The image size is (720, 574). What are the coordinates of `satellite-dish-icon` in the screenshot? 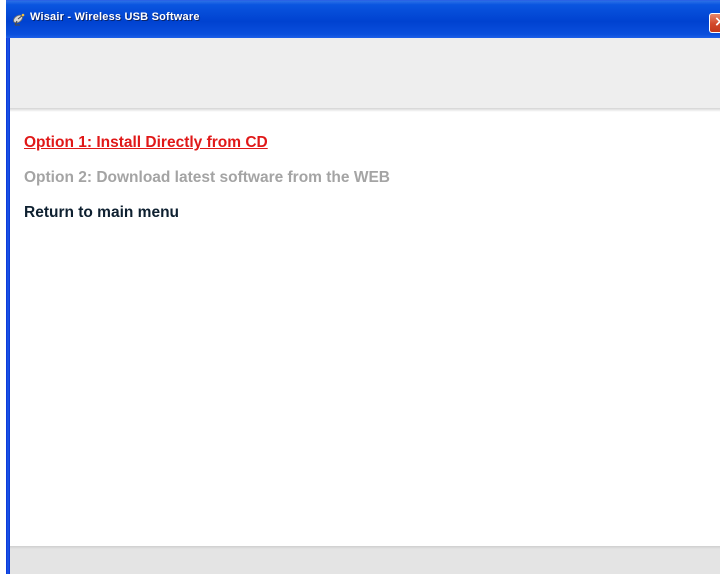 It's located at (19, 19).